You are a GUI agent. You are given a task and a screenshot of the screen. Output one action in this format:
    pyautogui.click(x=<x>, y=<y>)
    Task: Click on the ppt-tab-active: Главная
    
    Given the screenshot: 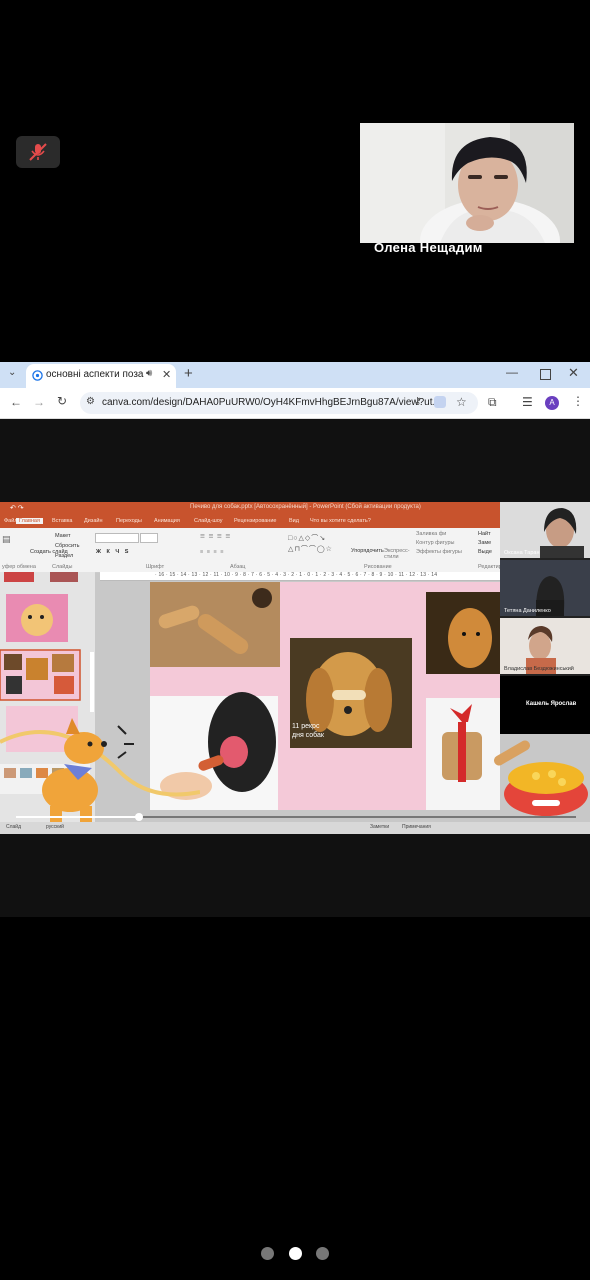 What is the action you would take?
    pyautogui.click(x=29, y=521)
    